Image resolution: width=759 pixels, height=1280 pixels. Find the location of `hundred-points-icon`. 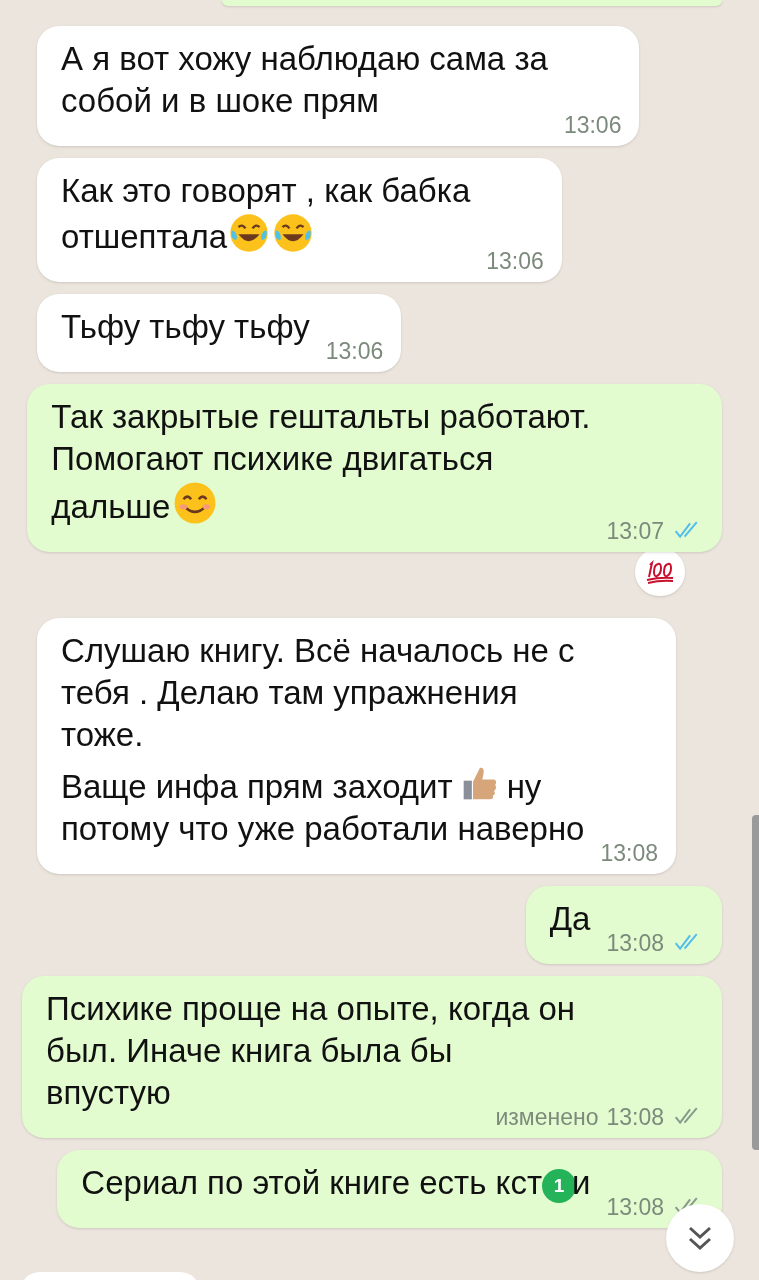

hundred-points-icon is located at coordinates (660, 572).